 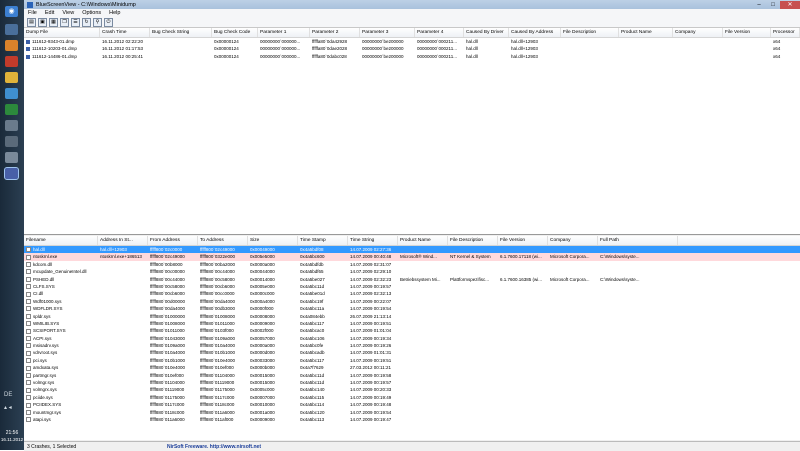 What do you see at coordinates (68, 13) in the screenshot?
I see `menu-view: View` at bounding box center [68, 13].